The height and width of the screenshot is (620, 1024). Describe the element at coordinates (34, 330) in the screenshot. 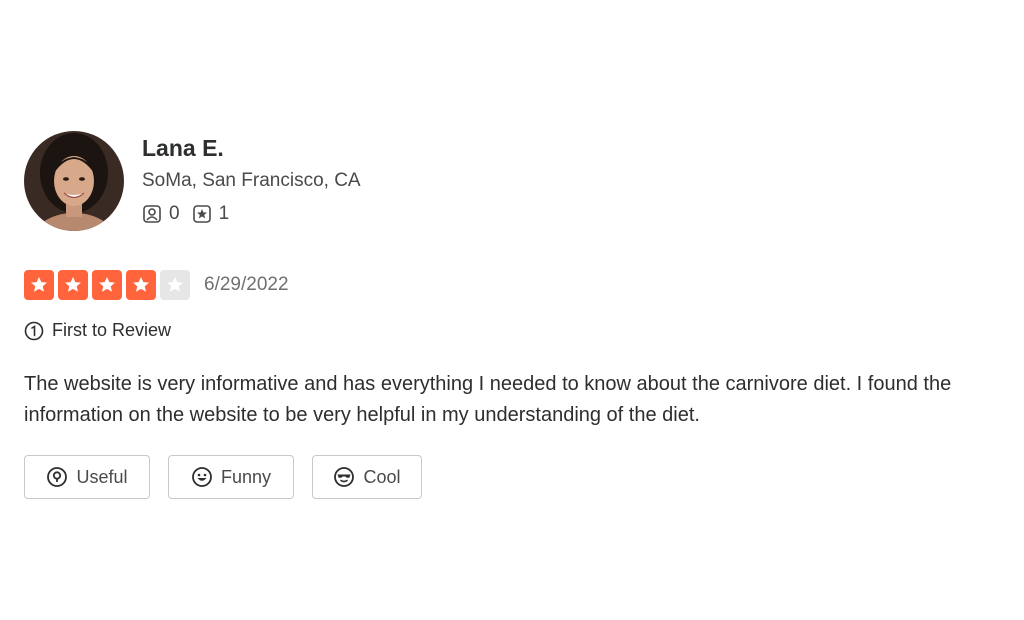

I see `first-badge-icon` at that location.